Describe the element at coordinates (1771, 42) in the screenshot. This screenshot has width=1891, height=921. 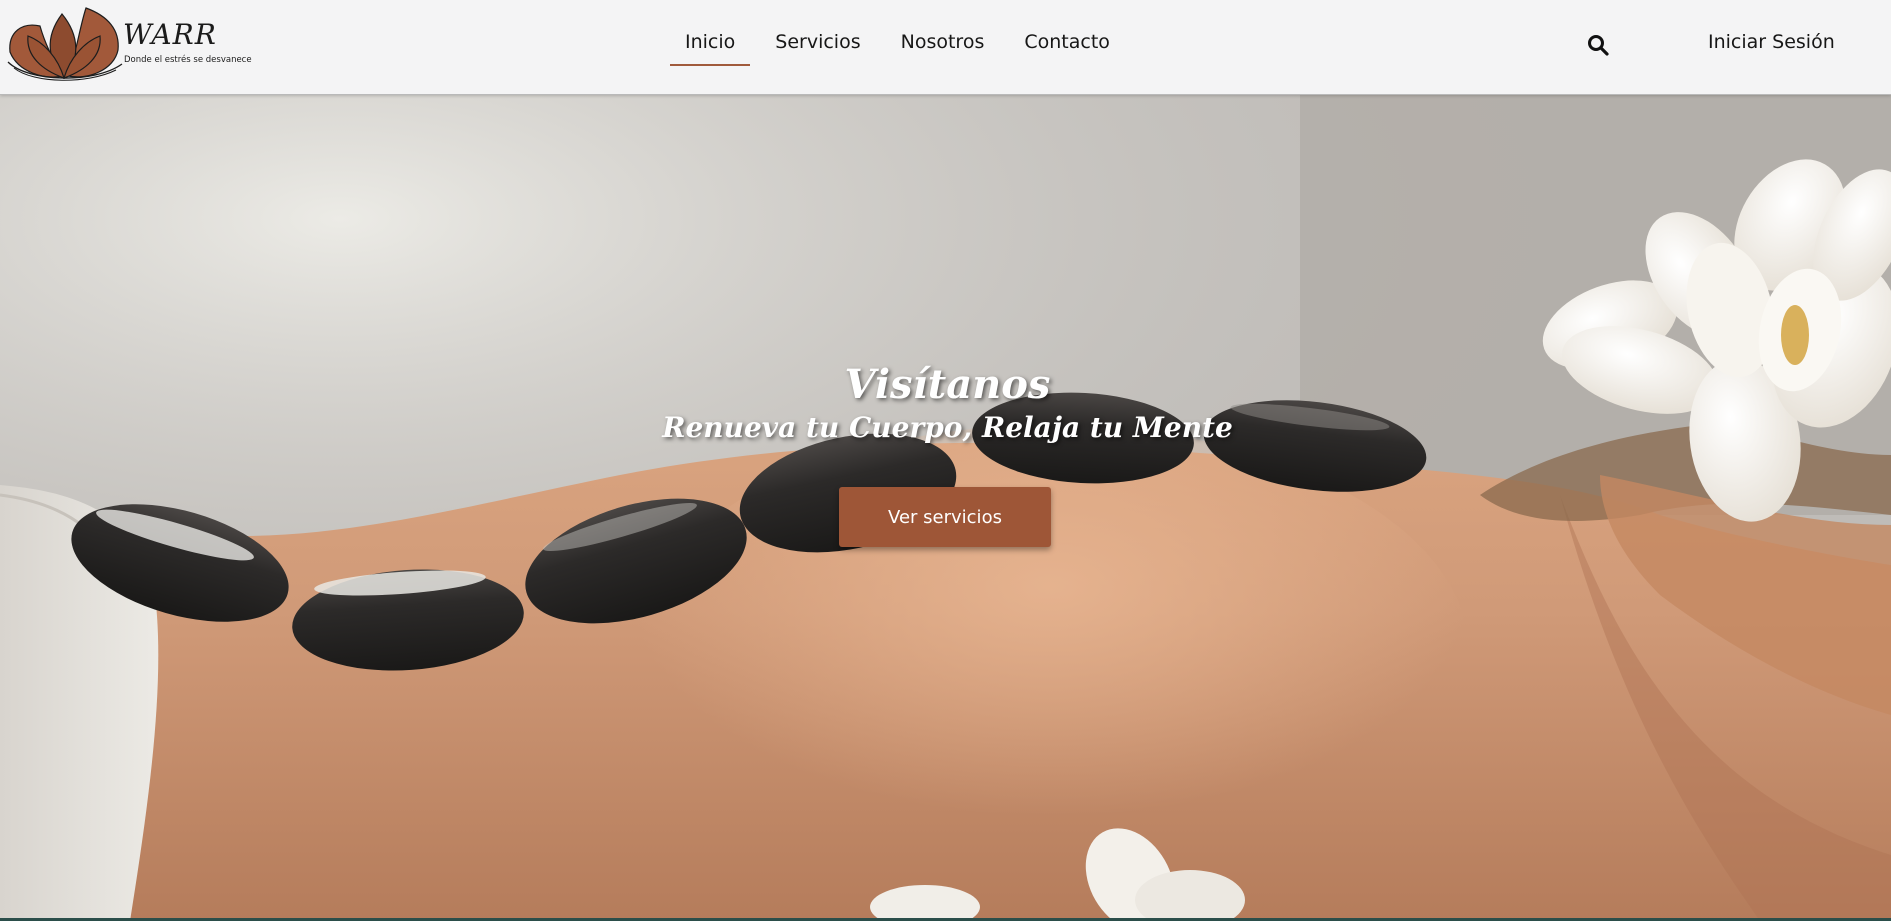
I see `login-button: Iniciar Sesión` at that location.